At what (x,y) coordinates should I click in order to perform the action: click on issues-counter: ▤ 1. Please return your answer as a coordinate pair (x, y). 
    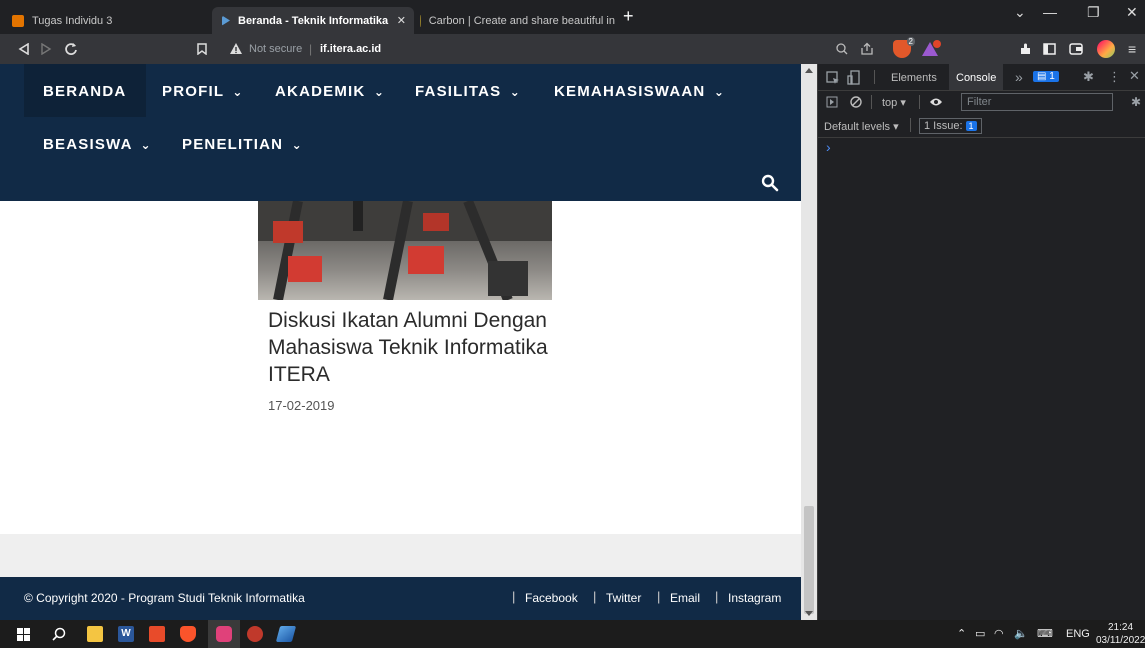
    Looking at the image, I should click on (1046, 76).